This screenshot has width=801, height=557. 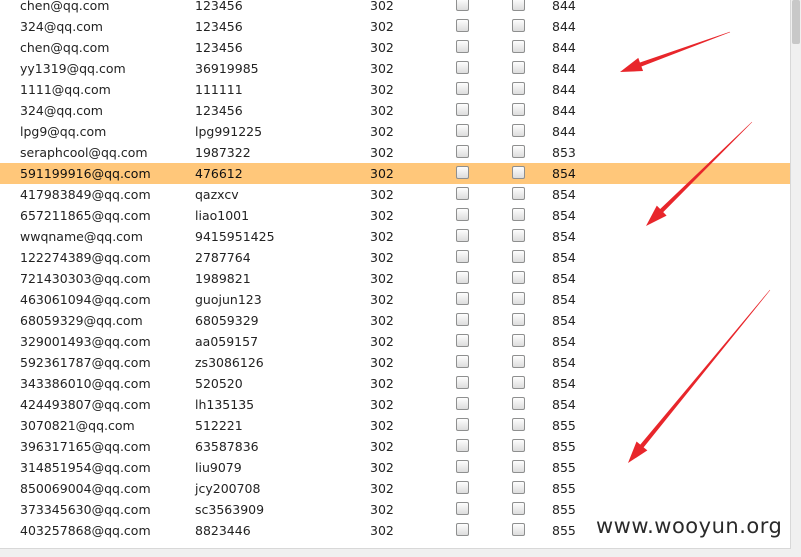 What do you see at coordinates (223, 152) in the screenshot?
I see `password-cell: 1987322` at bounding box center [223, 152].